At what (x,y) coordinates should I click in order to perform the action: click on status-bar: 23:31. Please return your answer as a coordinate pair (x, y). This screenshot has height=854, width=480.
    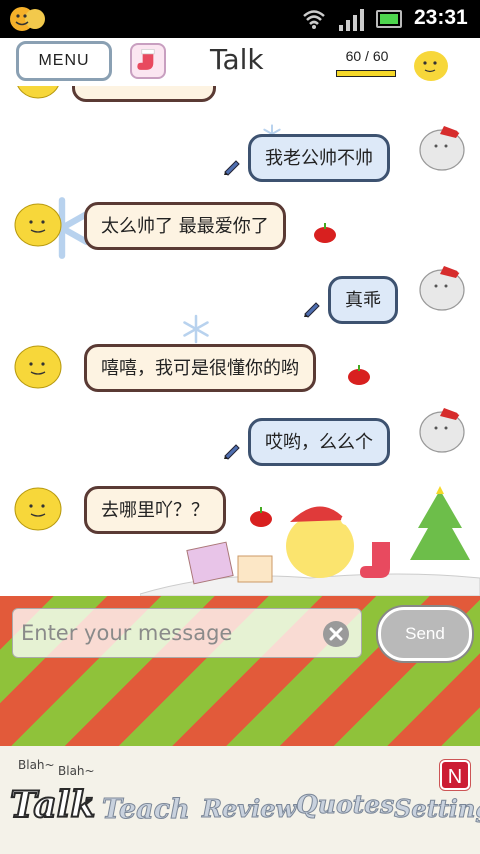
    Looking at the image, I should click on (240, 19).